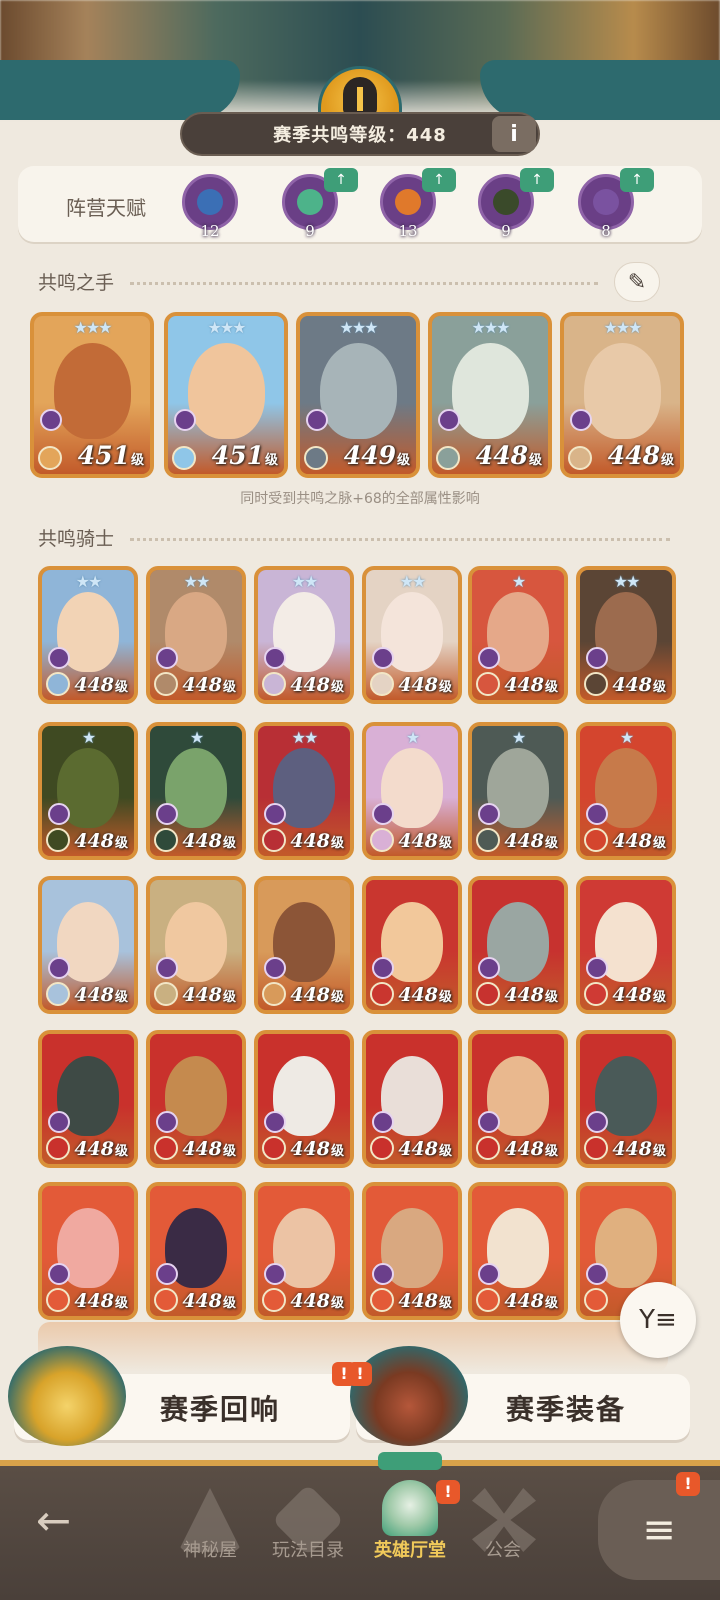 This screenshot has width=720, height=1600. What do you see at coordinates (244, 455) in the screenshot?
I see `hero-level: 451级` at bounding box center [244, 455].